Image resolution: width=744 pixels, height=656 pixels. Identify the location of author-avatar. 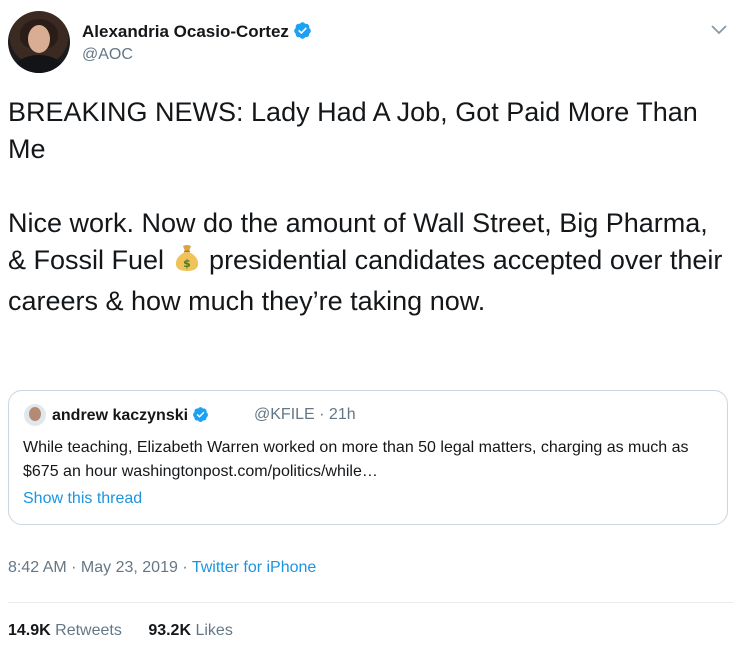
(39, 42).